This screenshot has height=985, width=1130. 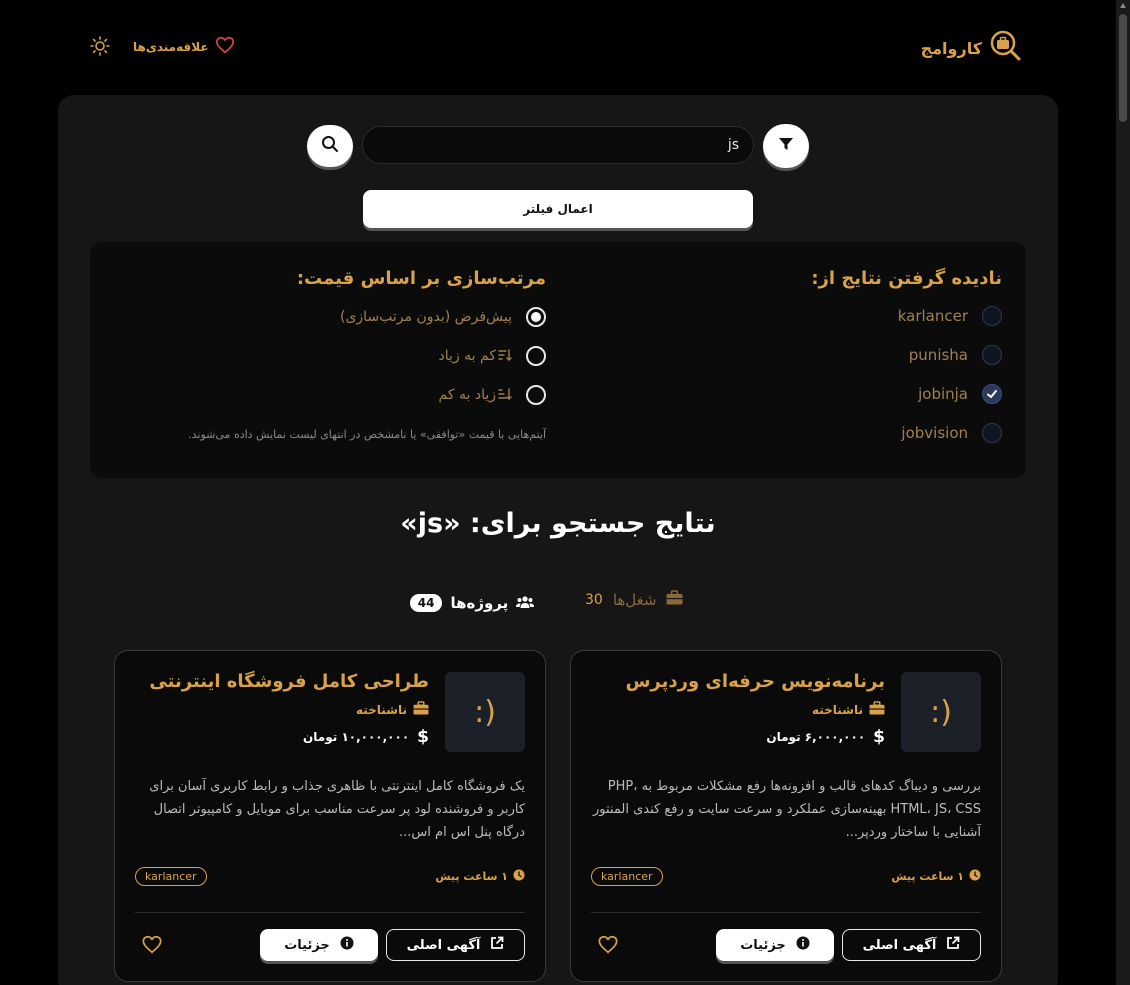 I want to click on source-option-karlancer: karlancer, so click(x=950, y=316).